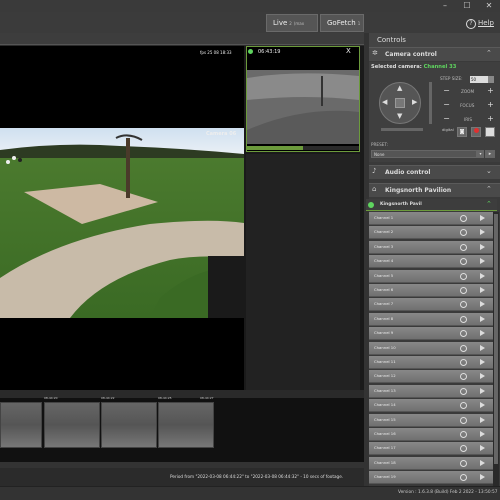 The width and height of the screenshot is (500, 500). I want to click on channel-row: Channel 7, so click(431, 305).